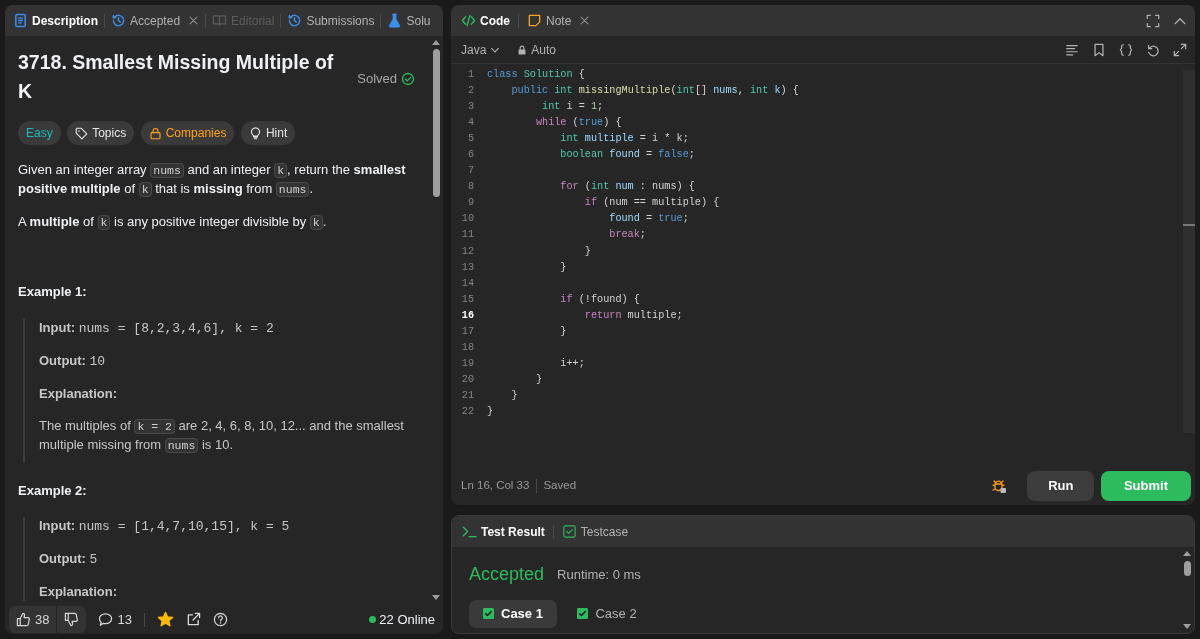  I want to click on format-icon, so click(1072, 49).